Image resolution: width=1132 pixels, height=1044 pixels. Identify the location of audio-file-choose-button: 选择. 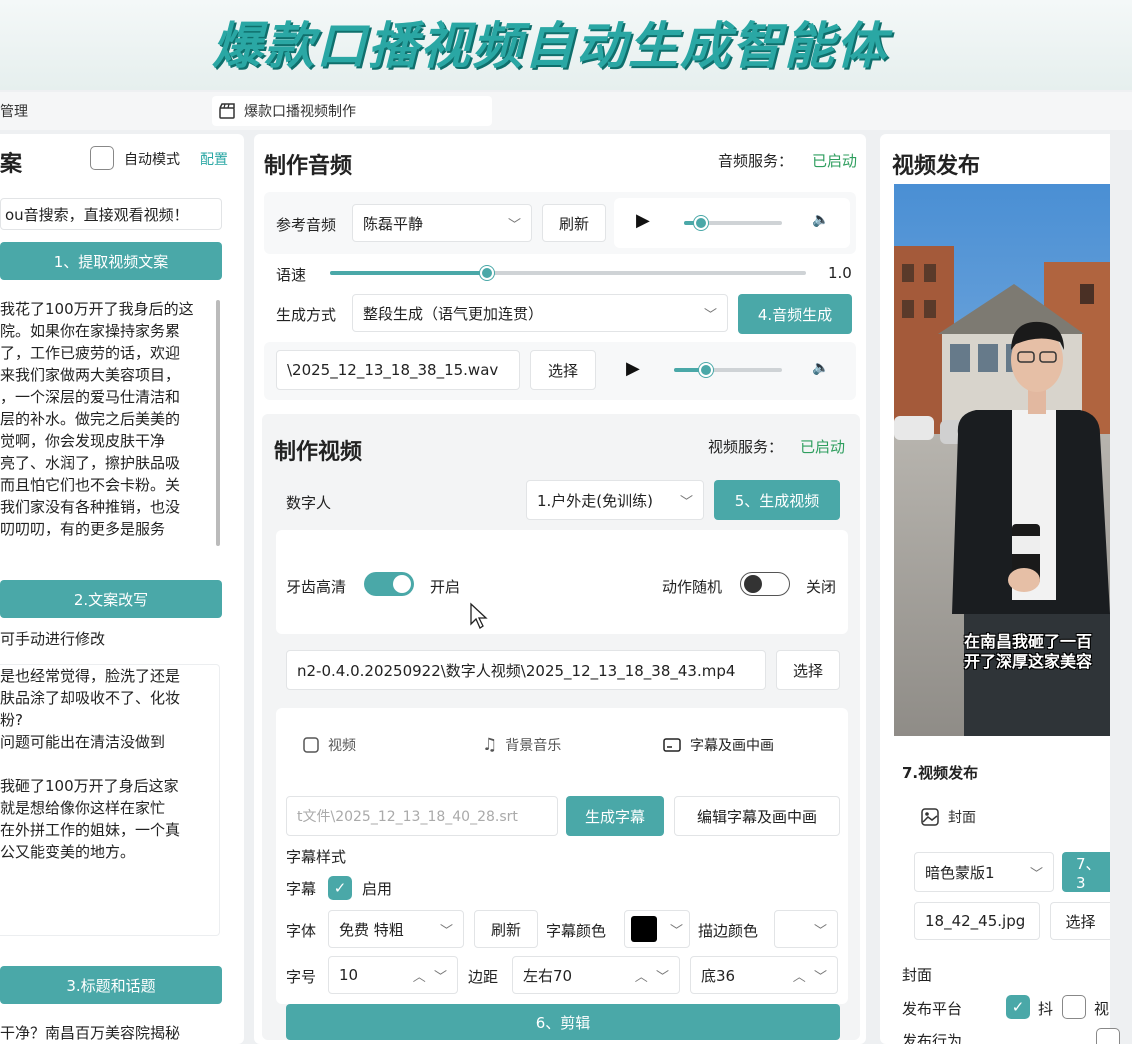
(563, 370).